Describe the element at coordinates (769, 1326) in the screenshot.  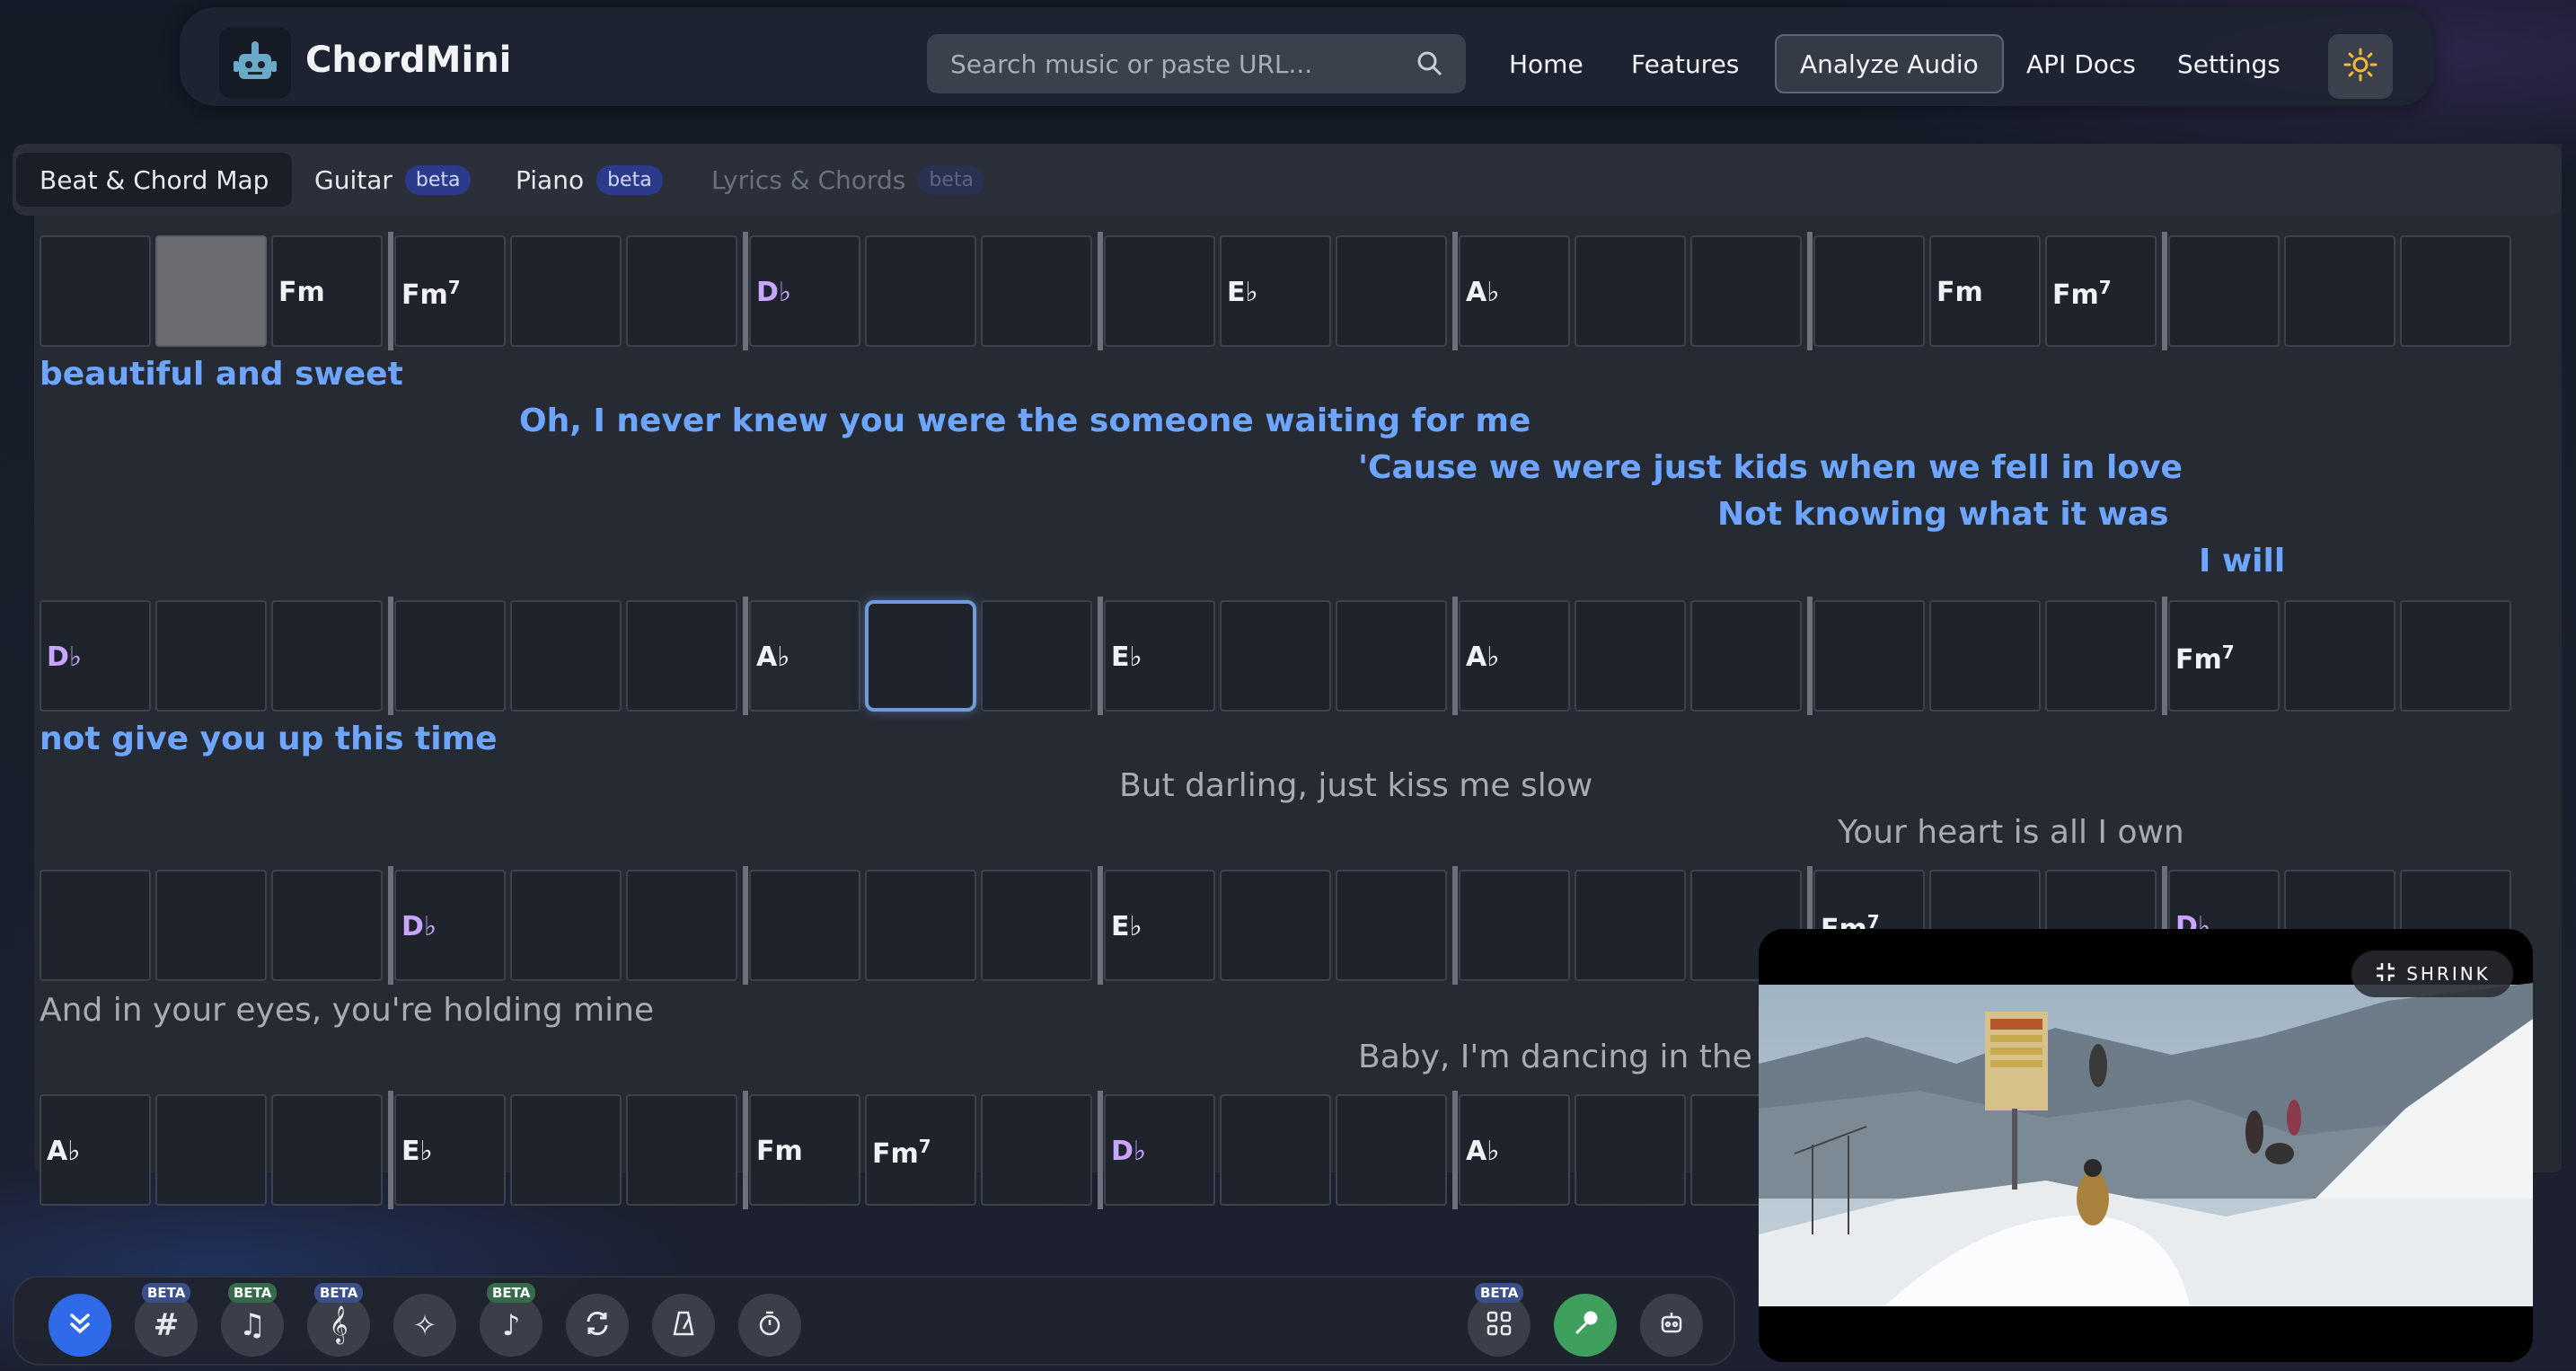
I see `timer-button` at that location.